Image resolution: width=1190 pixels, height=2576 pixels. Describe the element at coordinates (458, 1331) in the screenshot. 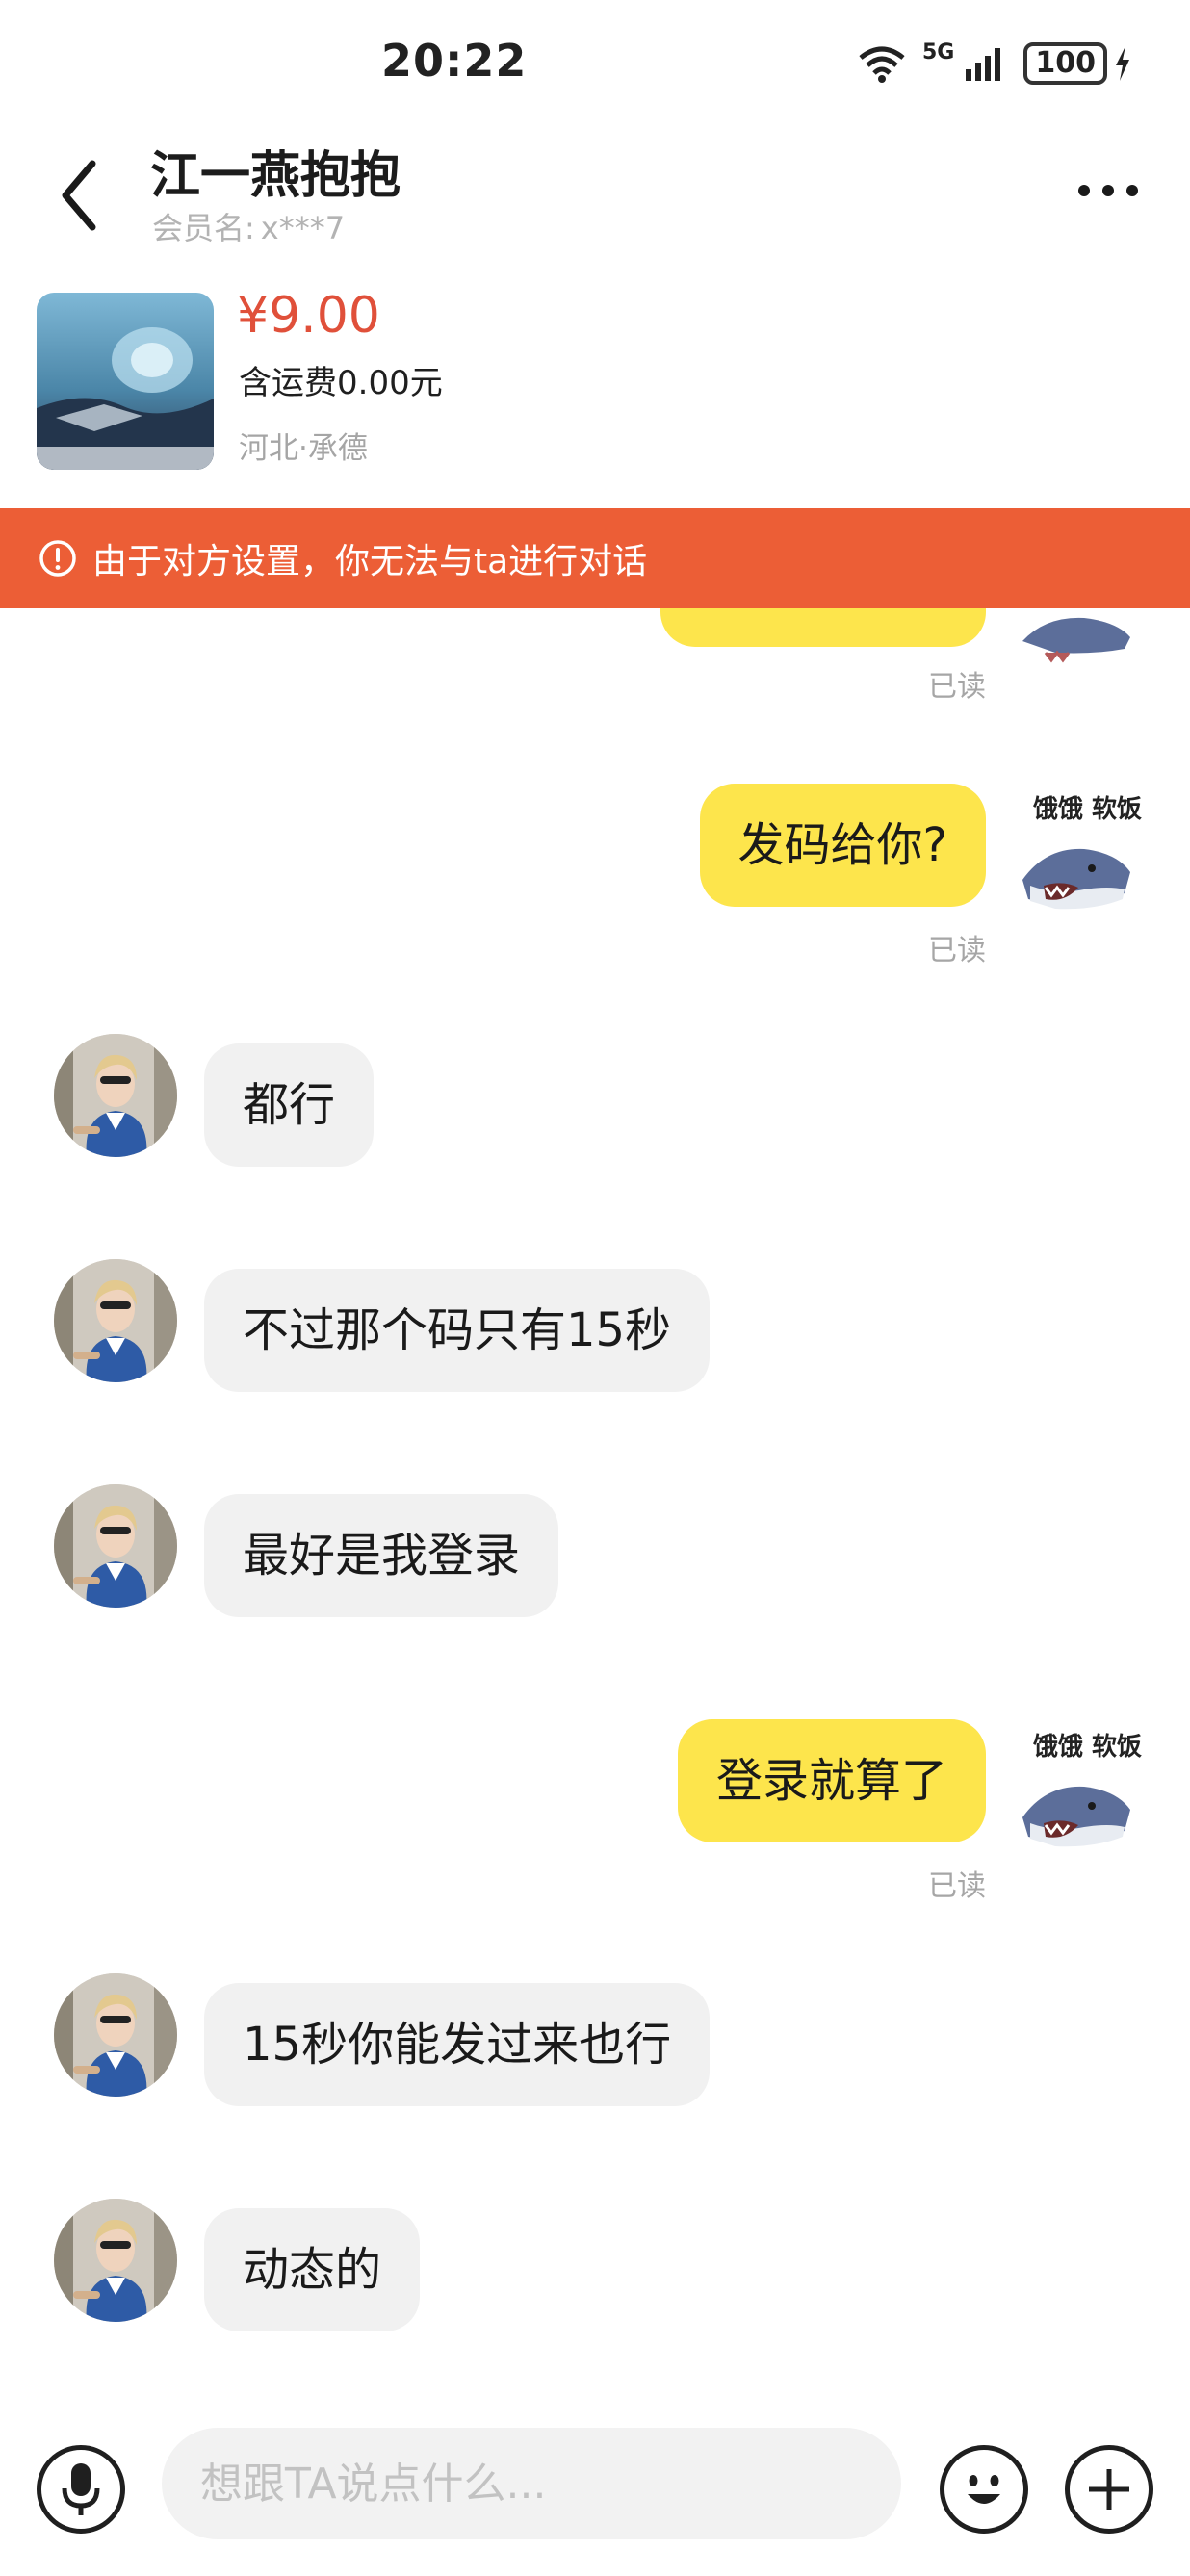

I see `message-bubble-contact: 不过那个码只有15秒` at that location.